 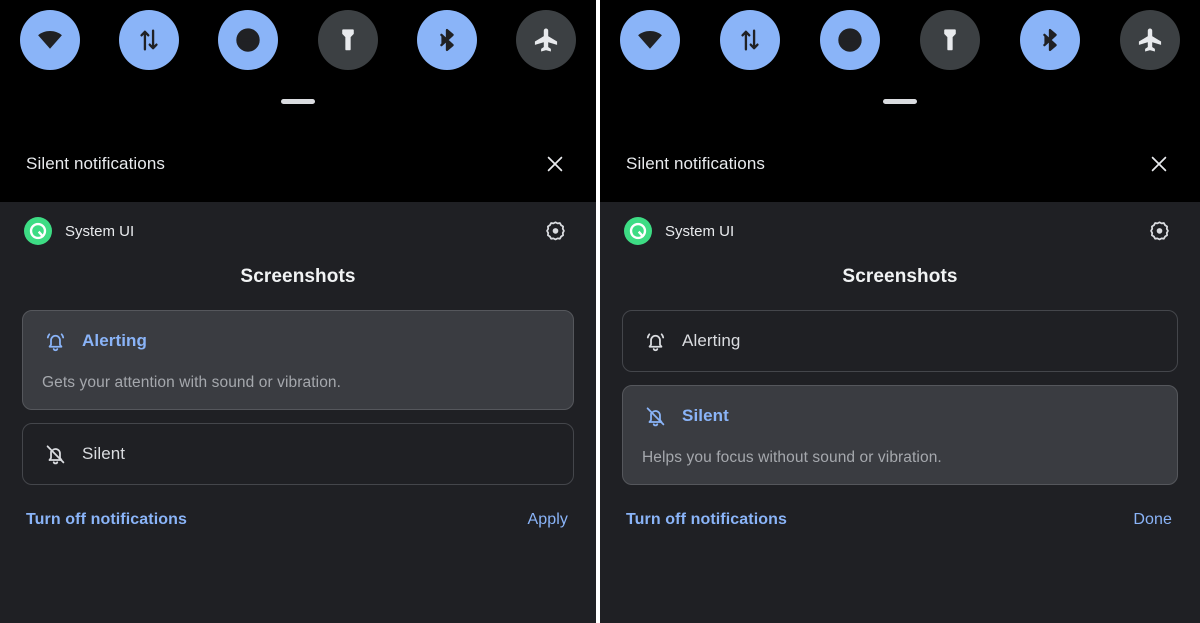 What do you see at coordinates (900, 517) in the screenshot?
I see `settings-footer: Turn off notifications Done` at bounding box center [900, 517].